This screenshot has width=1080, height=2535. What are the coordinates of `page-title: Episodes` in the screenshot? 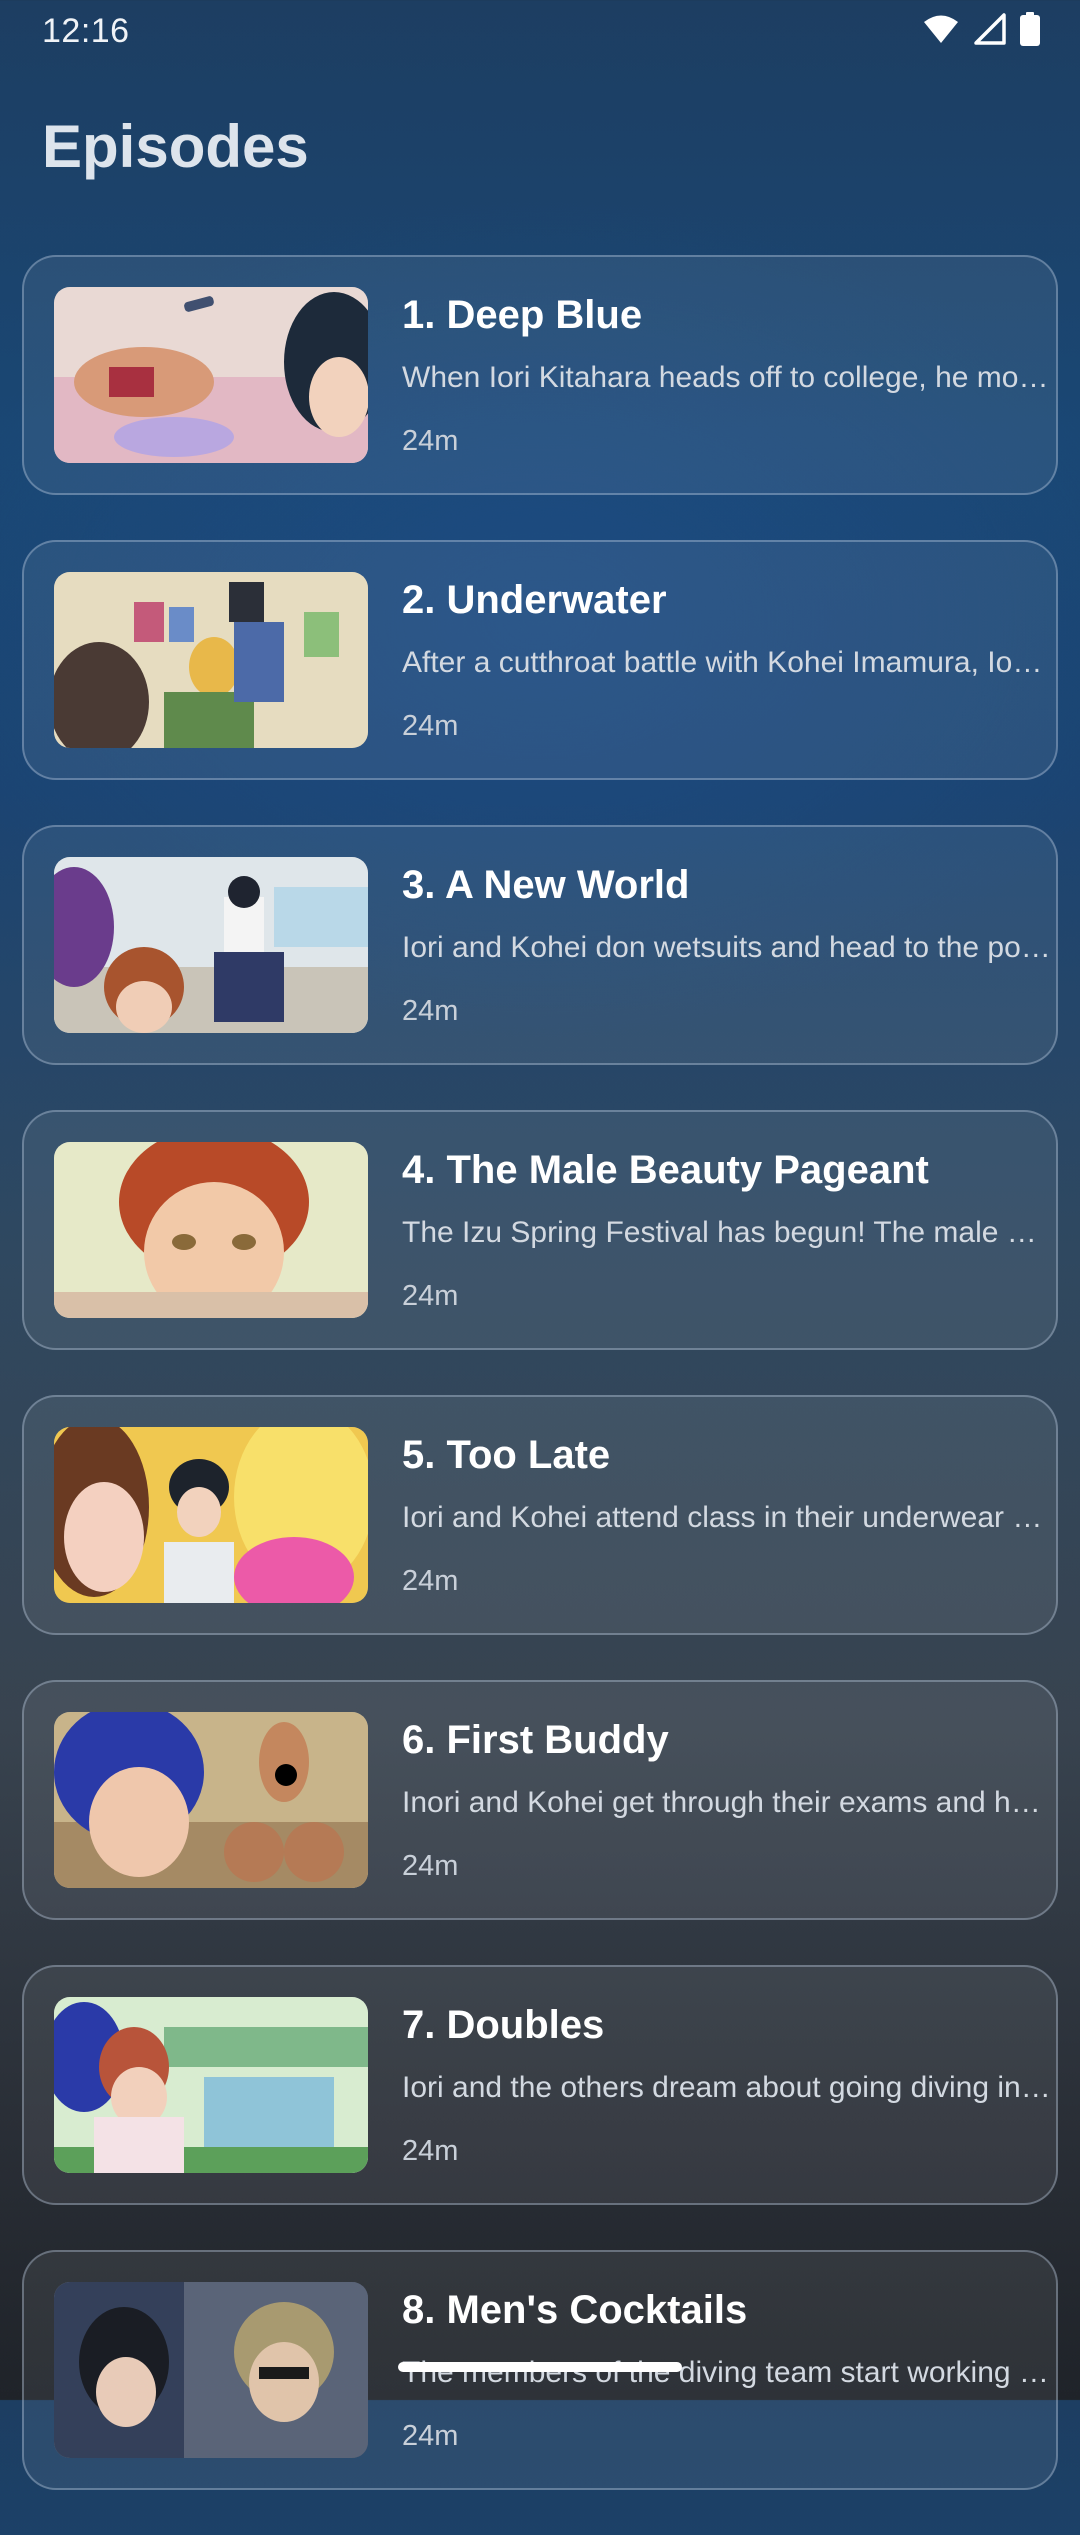 It's located at (175, 146).